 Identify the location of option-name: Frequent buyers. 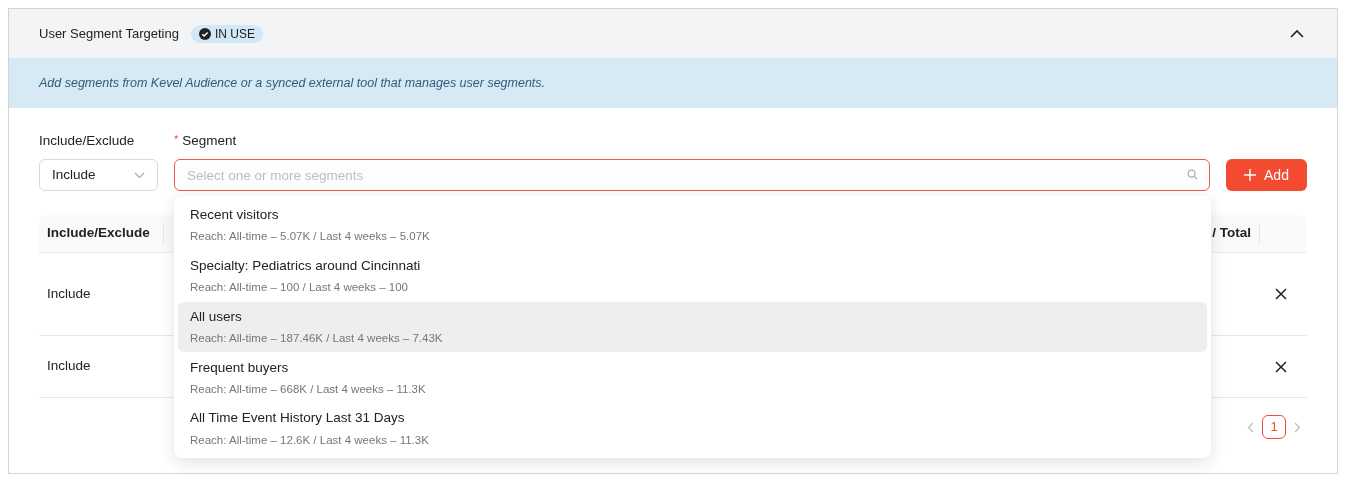
(240, 367).